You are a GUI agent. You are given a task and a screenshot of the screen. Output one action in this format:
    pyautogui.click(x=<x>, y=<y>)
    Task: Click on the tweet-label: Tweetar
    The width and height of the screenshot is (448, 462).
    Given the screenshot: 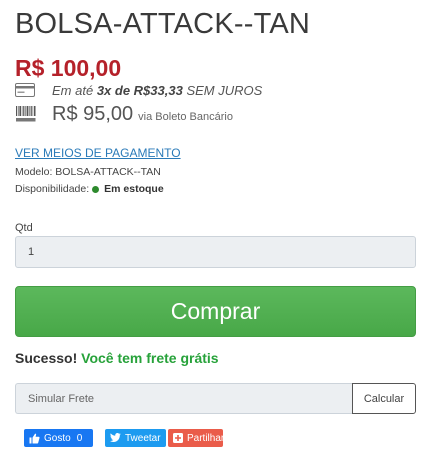 What is the action you would take?
    pyautogui.click(x=143, y=438)
    